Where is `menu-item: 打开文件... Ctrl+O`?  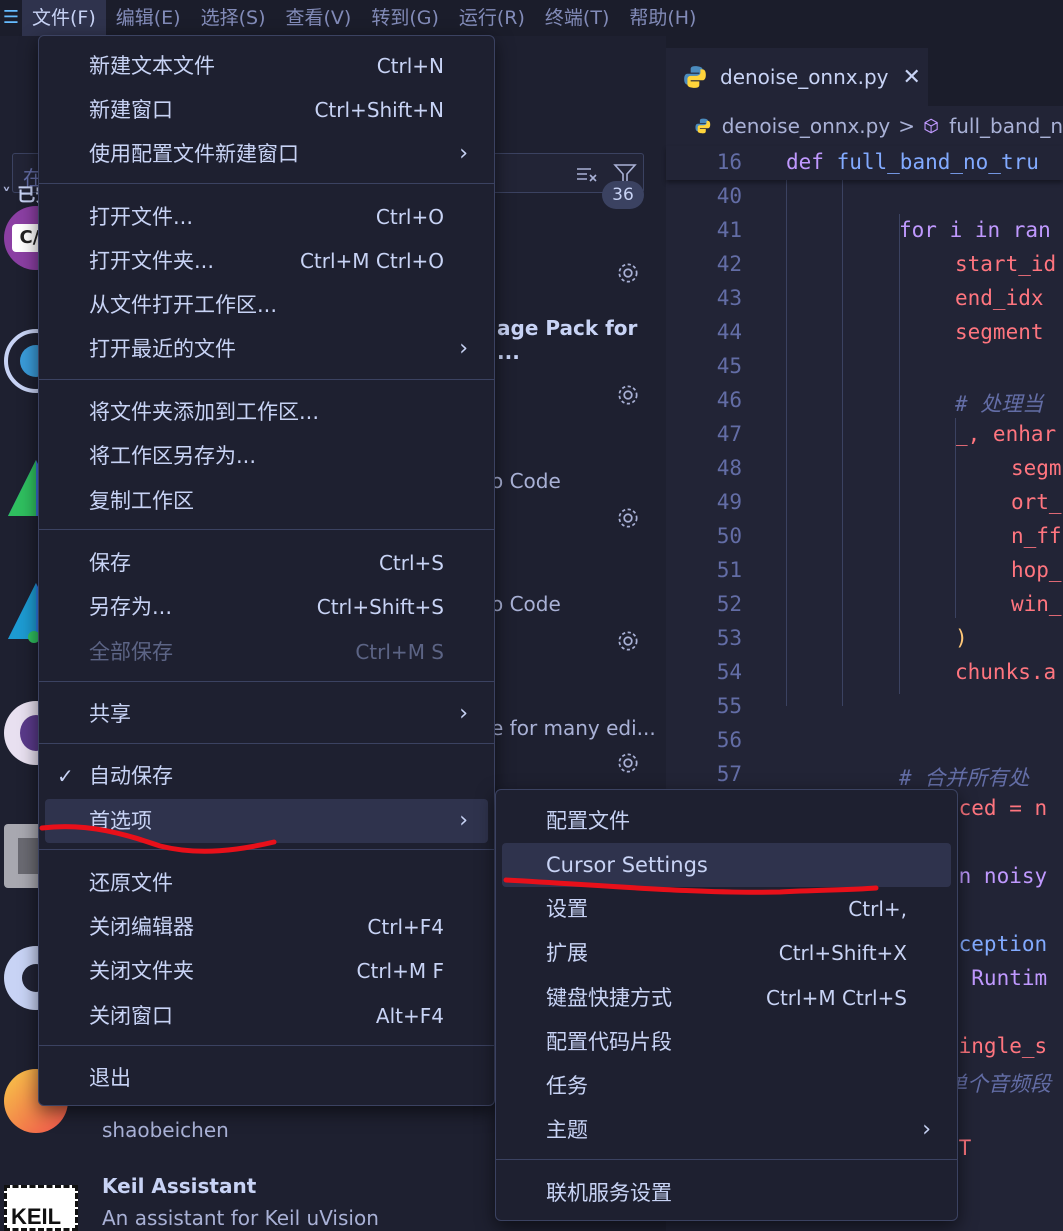
menu-item: 打开文件... Ctrl+O is located at coordinates (266, 217).